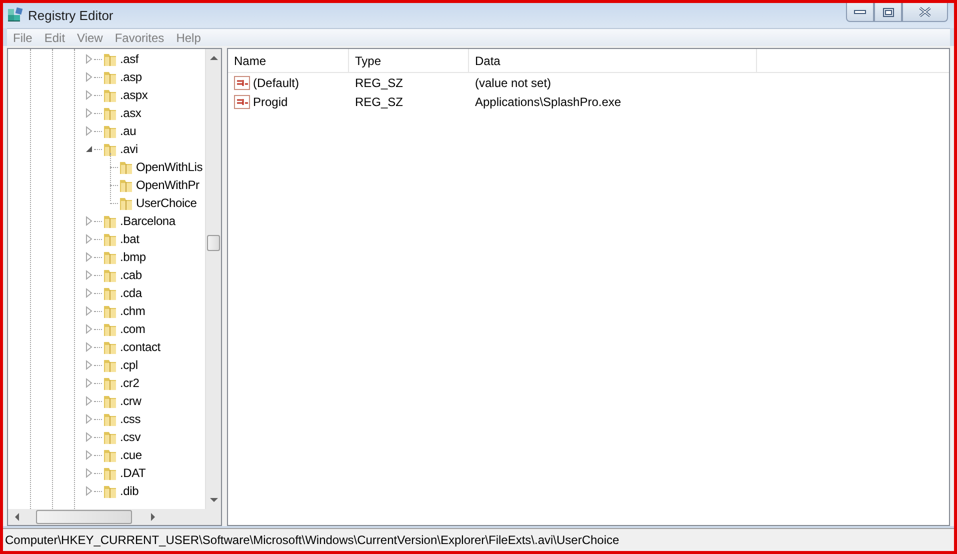 This screenshot has height=554, width=957. What do you see at coordinates (613, 60) in the screenshot?
I see `column-header: Data` at bounding box center [613, 60].